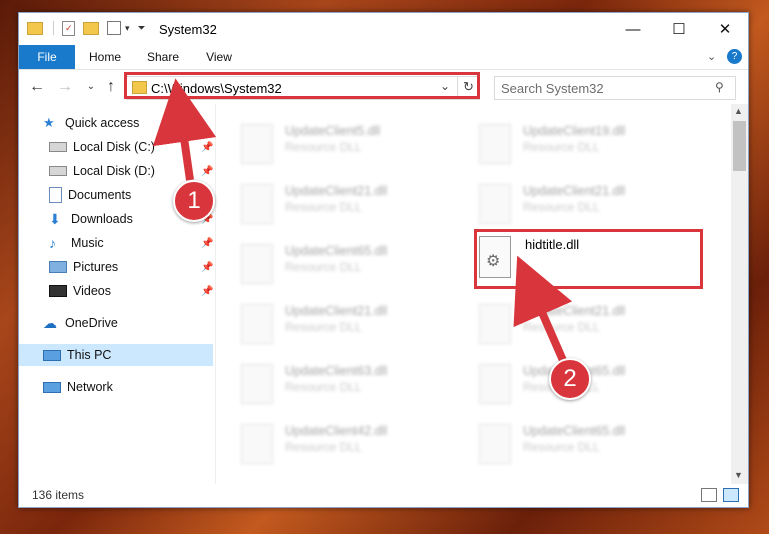 The image size is (769, 534). Describe the element at coordinates (570, 379) in the screenshot. I see `step-2-badge: 2` at that location.